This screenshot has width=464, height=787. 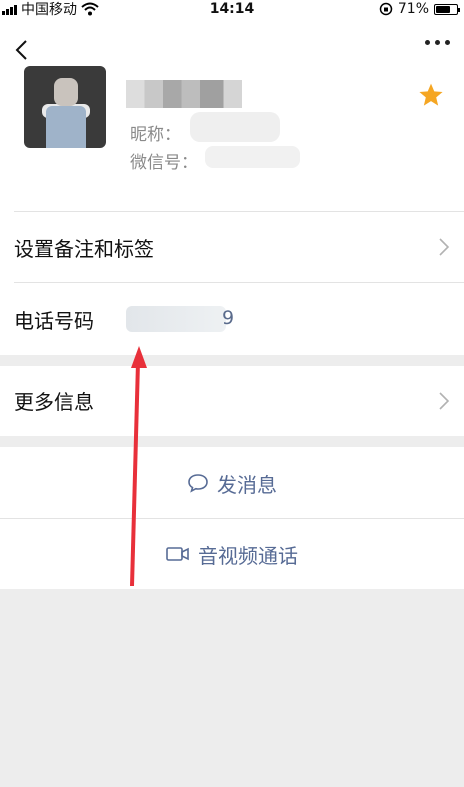 I want to click on more-info-label: 更多信息, so click(x=54, y=402).